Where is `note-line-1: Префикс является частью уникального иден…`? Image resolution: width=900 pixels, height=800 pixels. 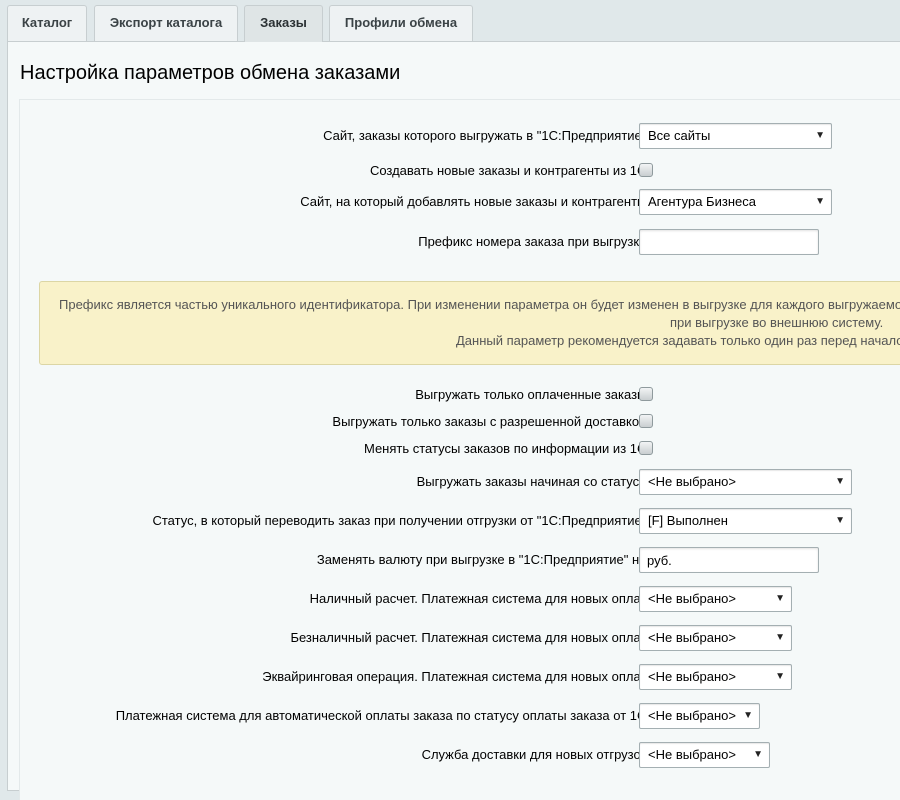 note-line-1: Префикс является частью уникального иден… is located at coordinates (479, 304).